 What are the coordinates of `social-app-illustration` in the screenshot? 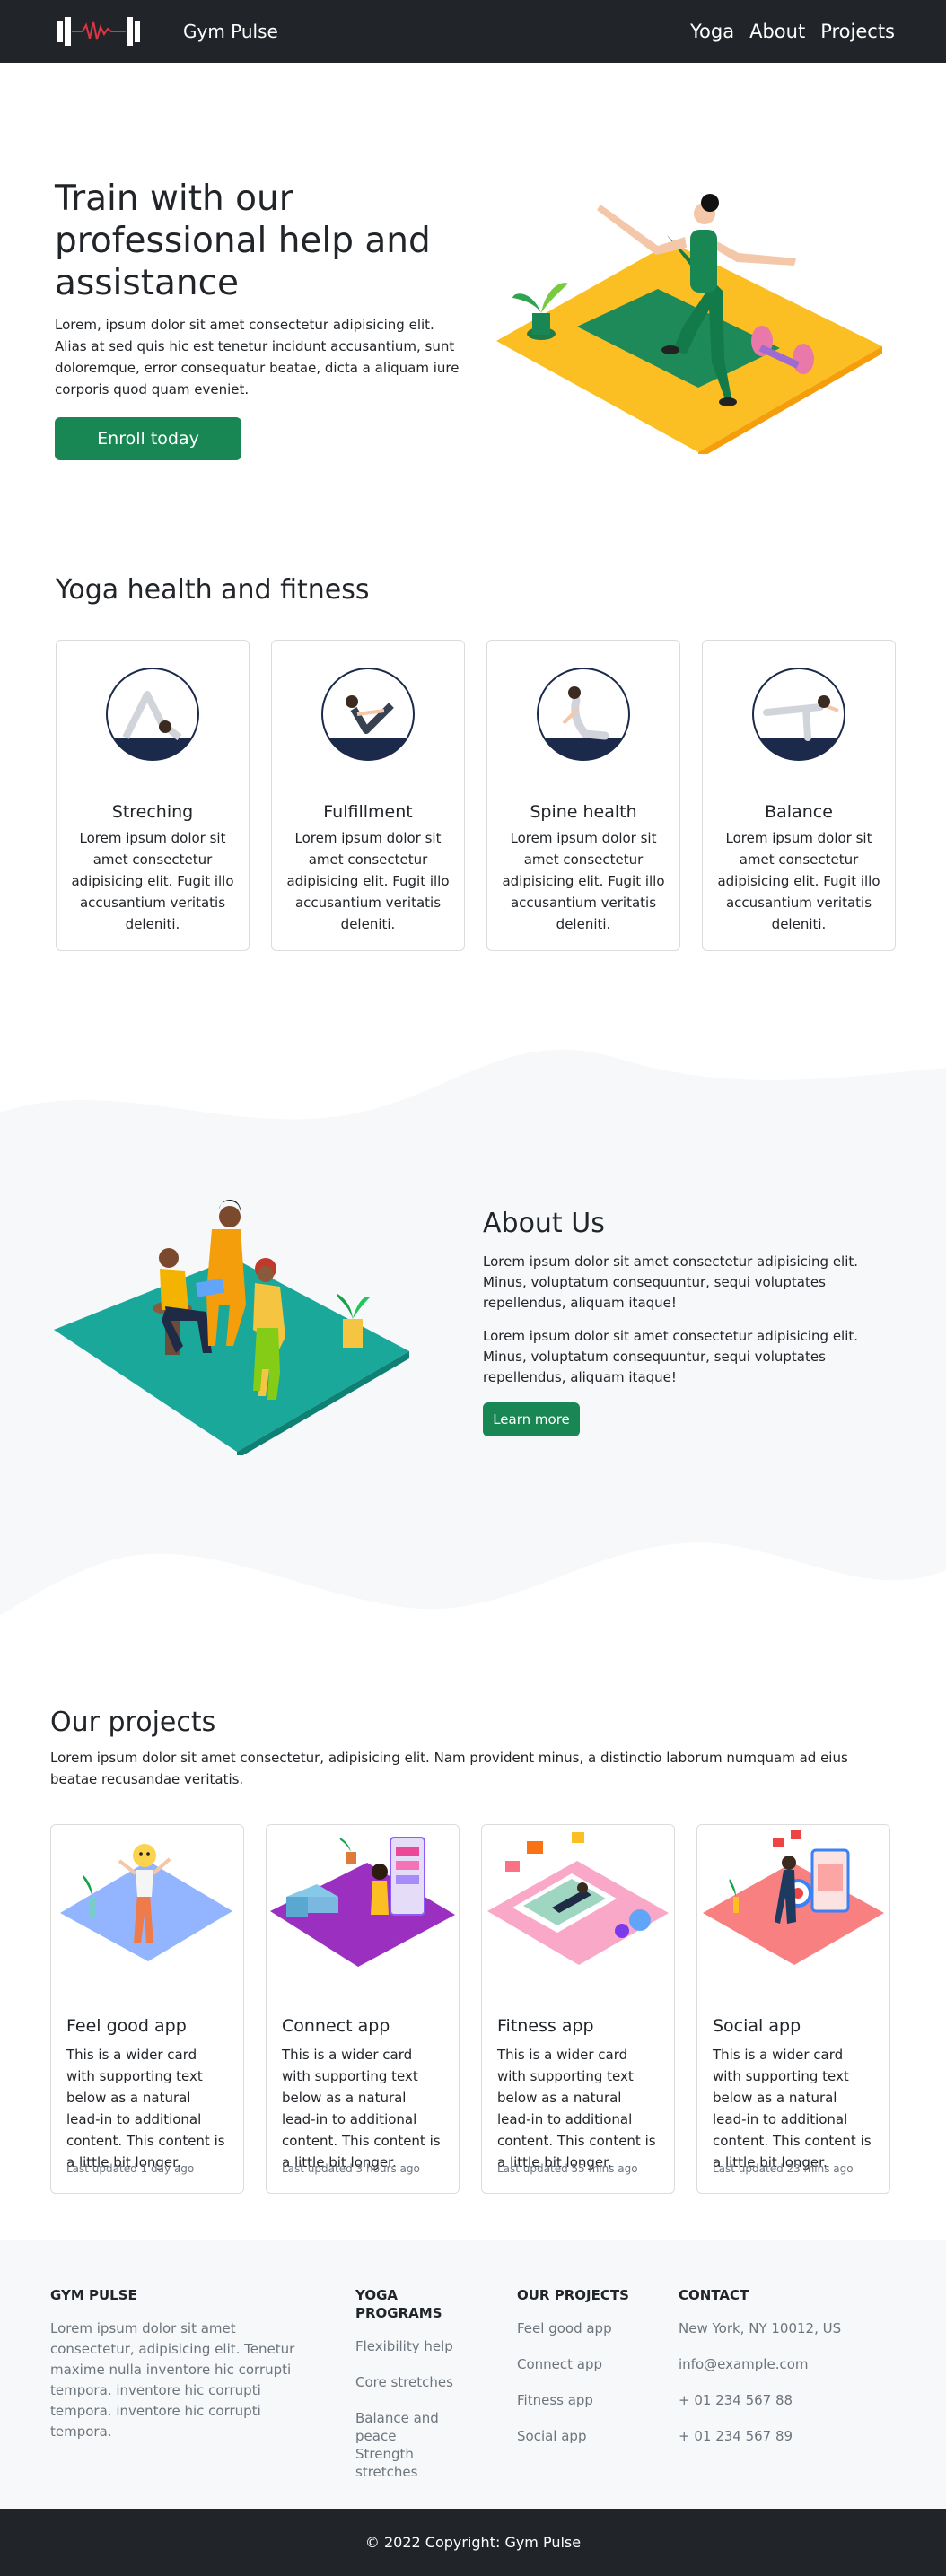 It's located at (793, 1898).